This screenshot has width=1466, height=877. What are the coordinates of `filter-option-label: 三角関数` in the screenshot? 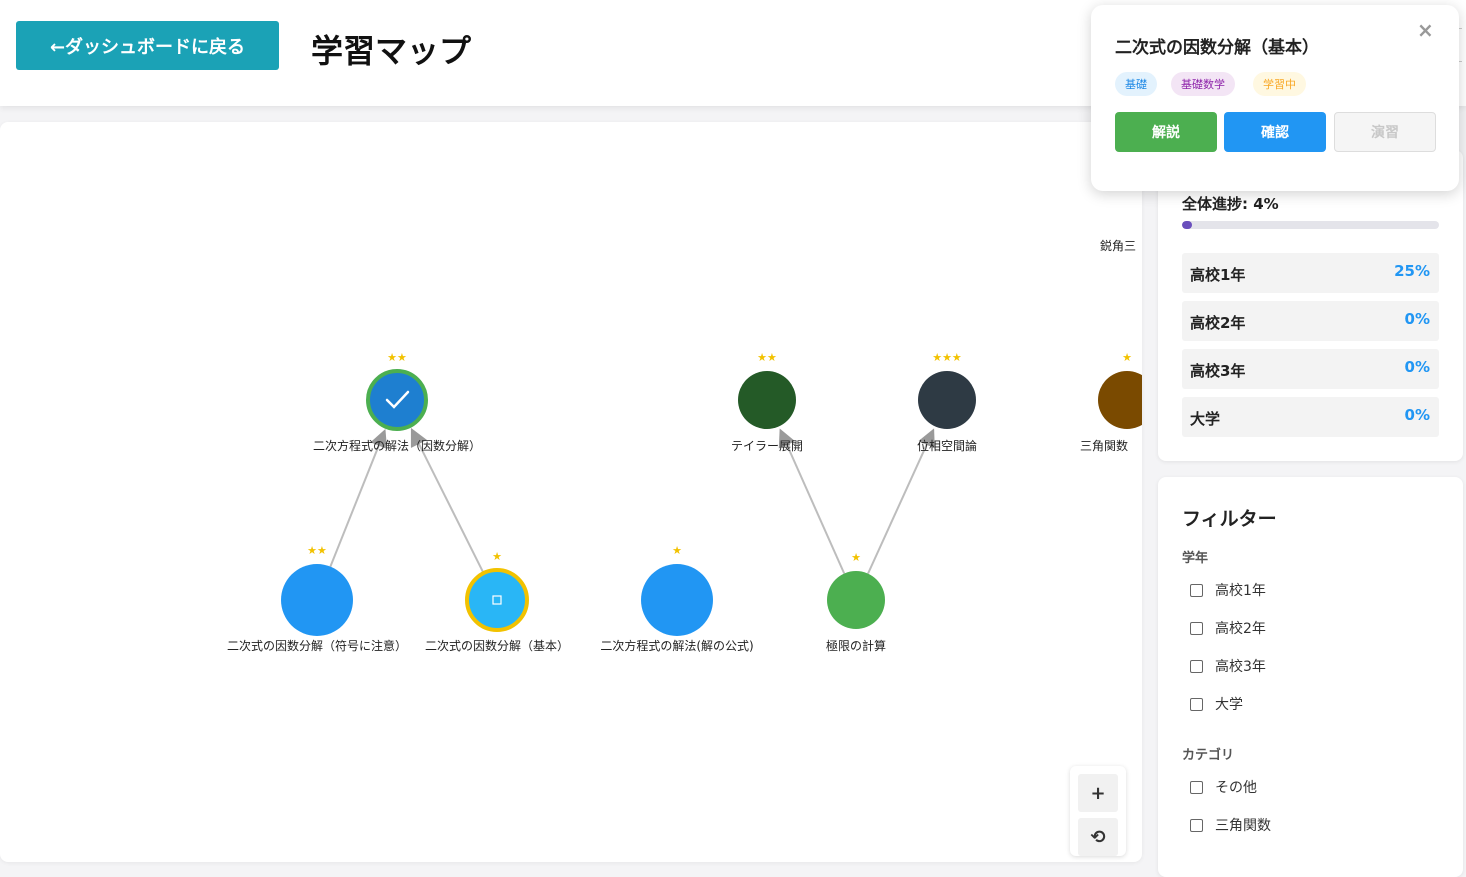 It's located at (1243, 826).